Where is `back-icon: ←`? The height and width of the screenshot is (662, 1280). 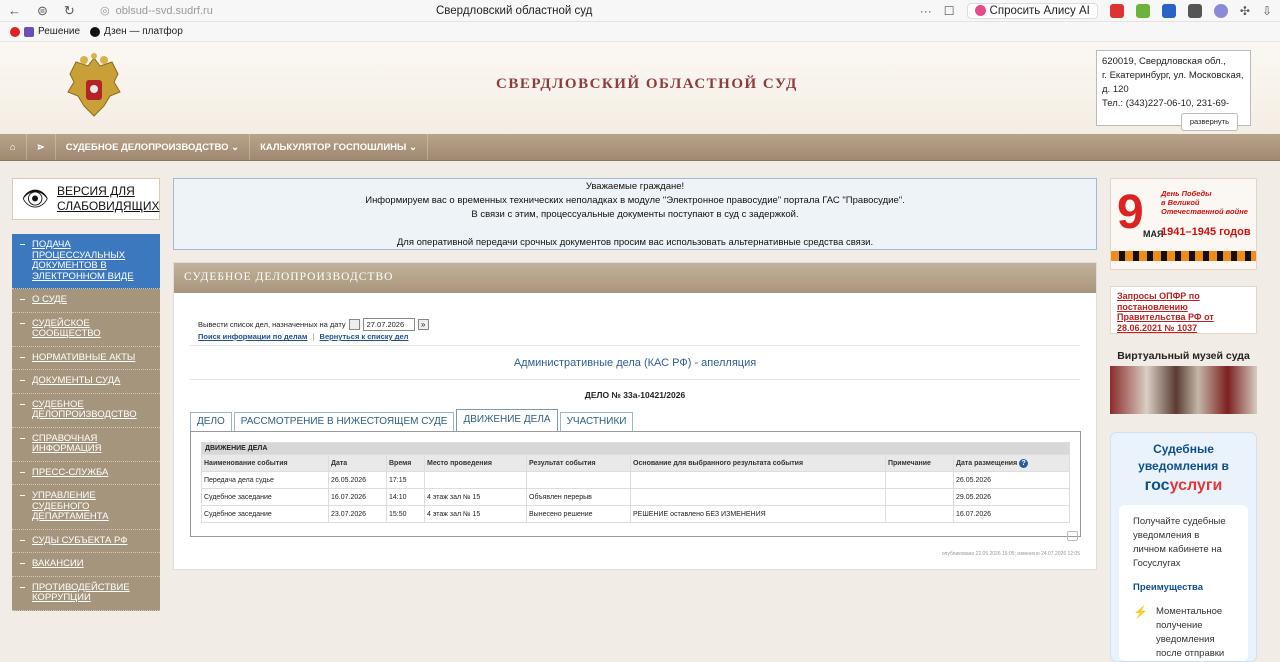
back-icon: ← is located at coordinates (14, 11).